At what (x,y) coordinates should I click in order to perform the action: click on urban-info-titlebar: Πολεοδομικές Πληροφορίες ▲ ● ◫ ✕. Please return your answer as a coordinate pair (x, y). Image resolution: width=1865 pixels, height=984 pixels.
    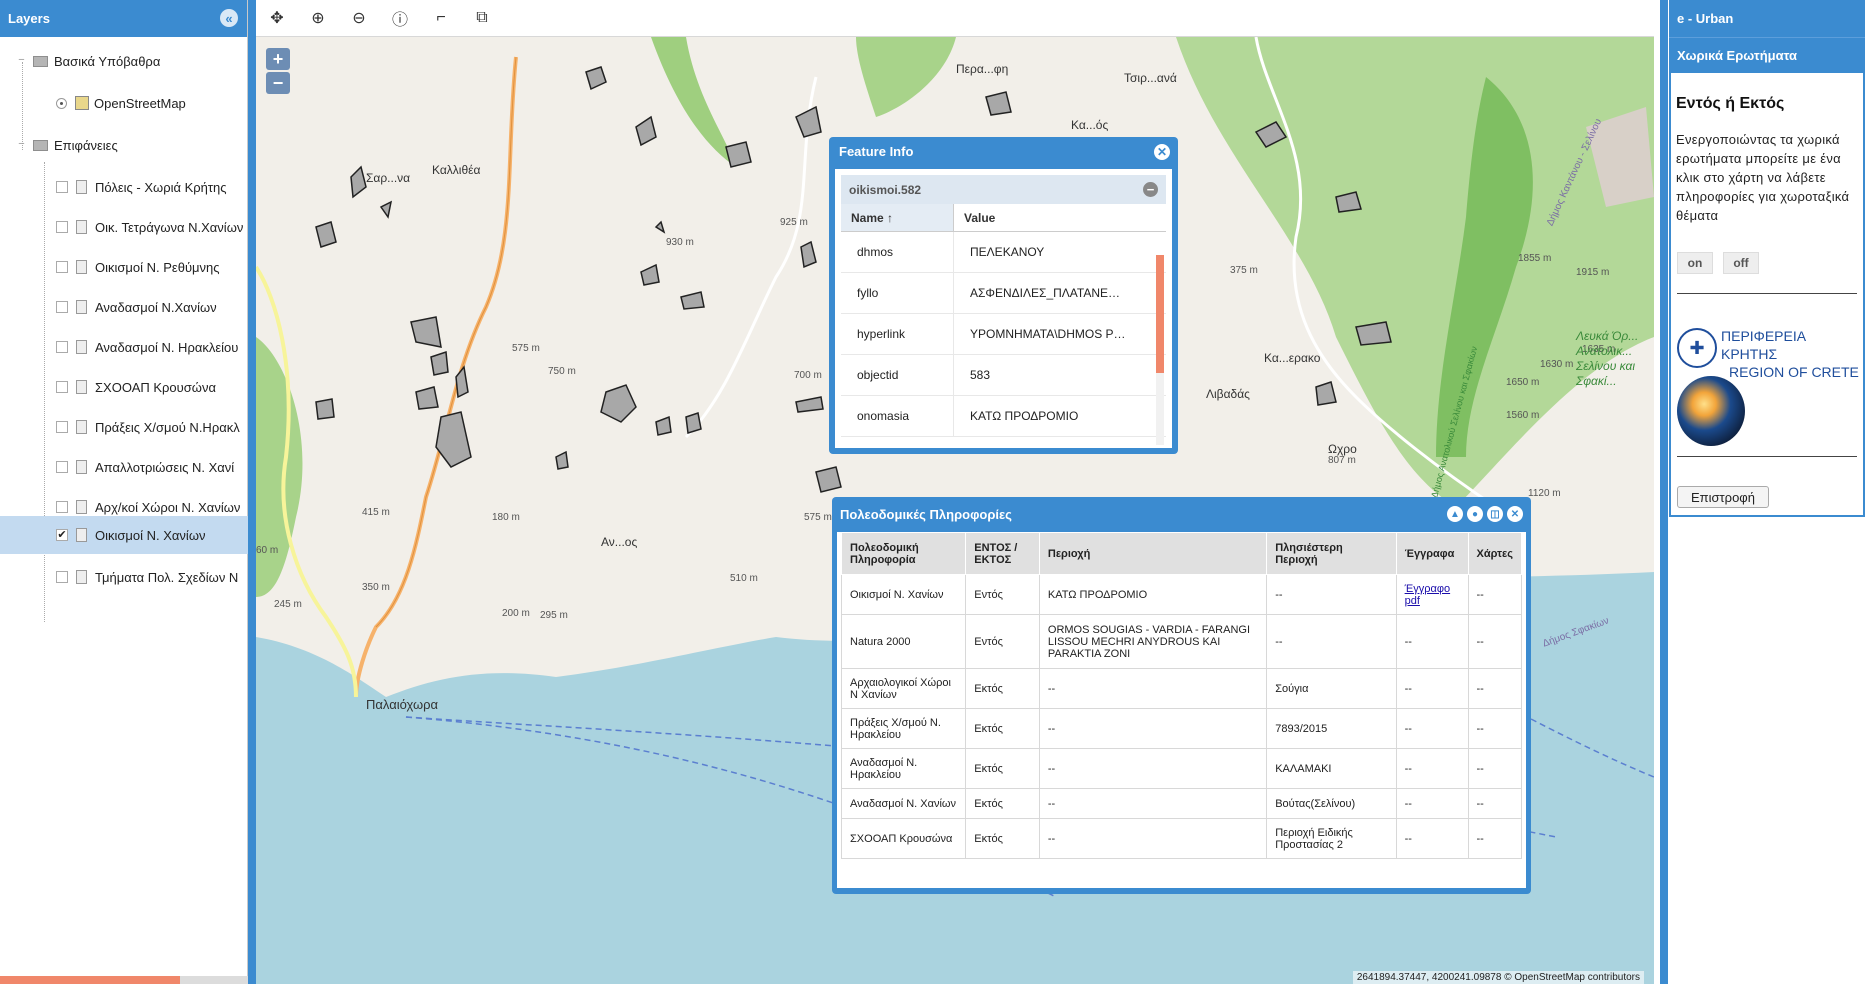
    Looking at the image, I should click on (1181, 514).